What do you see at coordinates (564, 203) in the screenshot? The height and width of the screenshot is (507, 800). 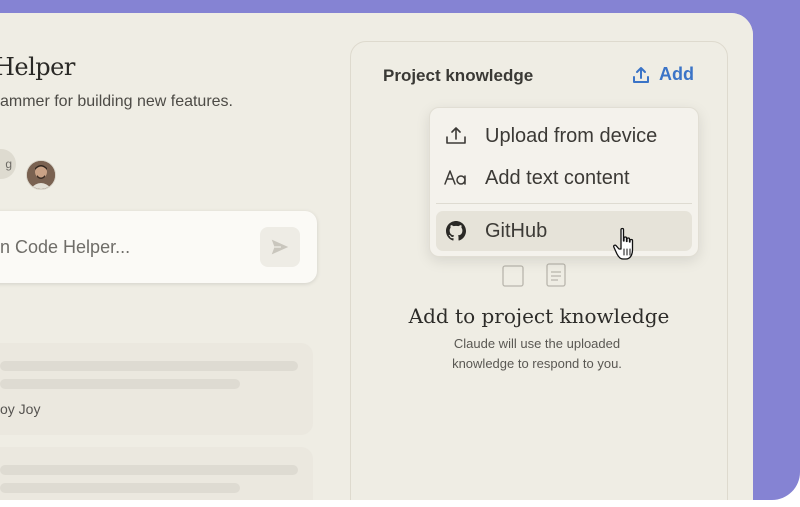 I see `menu-divider` at bounding box center [564, 203].